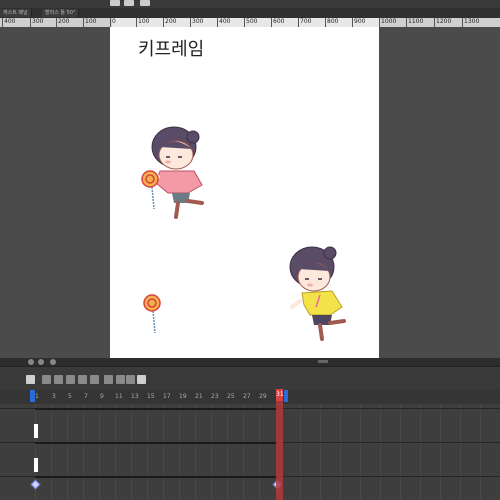  What do you see at coordinates (61, 13) in the screenshot?
I see `tab-document: 할러스 툴 50°` at bounding box center [61, 13].